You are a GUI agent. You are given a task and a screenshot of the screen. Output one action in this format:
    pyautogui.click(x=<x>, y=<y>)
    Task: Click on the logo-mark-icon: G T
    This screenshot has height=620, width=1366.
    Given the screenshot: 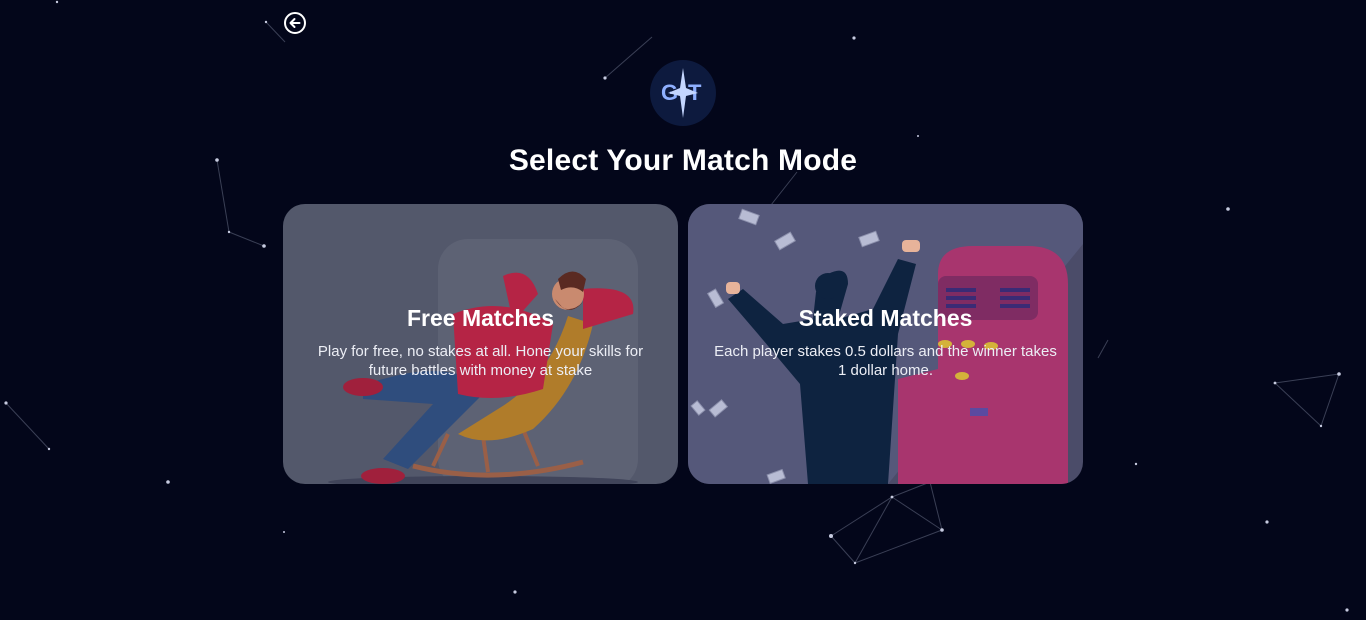 What is the action you would take?
    pyautogui.click(x=681, y=93)
    